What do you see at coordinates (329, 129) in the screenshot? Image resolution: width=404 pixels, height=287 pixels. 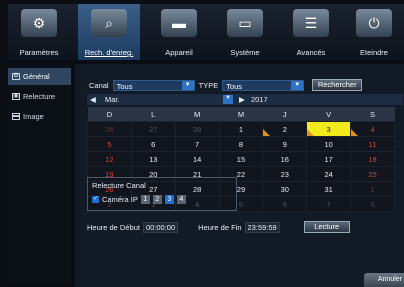 I see `calendar-day-today: 3` at bounding box center [329, 129].